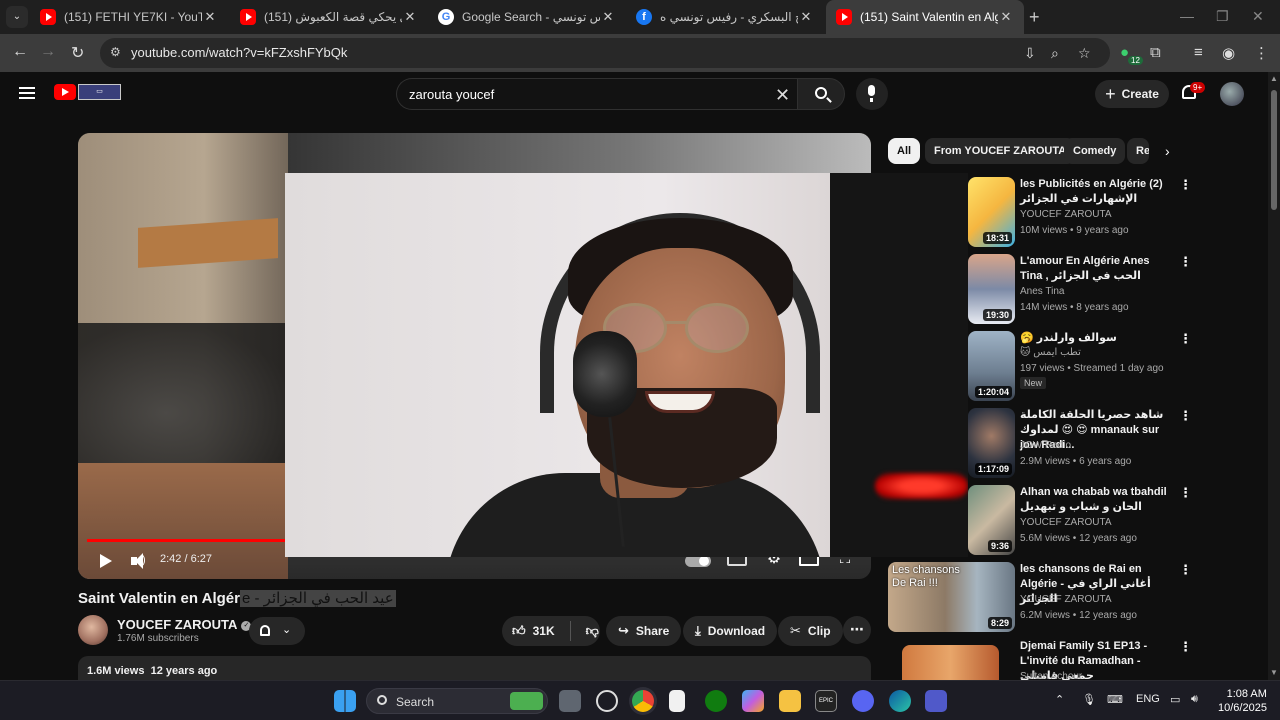 The image size is (1280, 720). What do you see at coordinates (137, 561) in the screenshot?
I see `volume-icon` at bounding box center [137, 561].